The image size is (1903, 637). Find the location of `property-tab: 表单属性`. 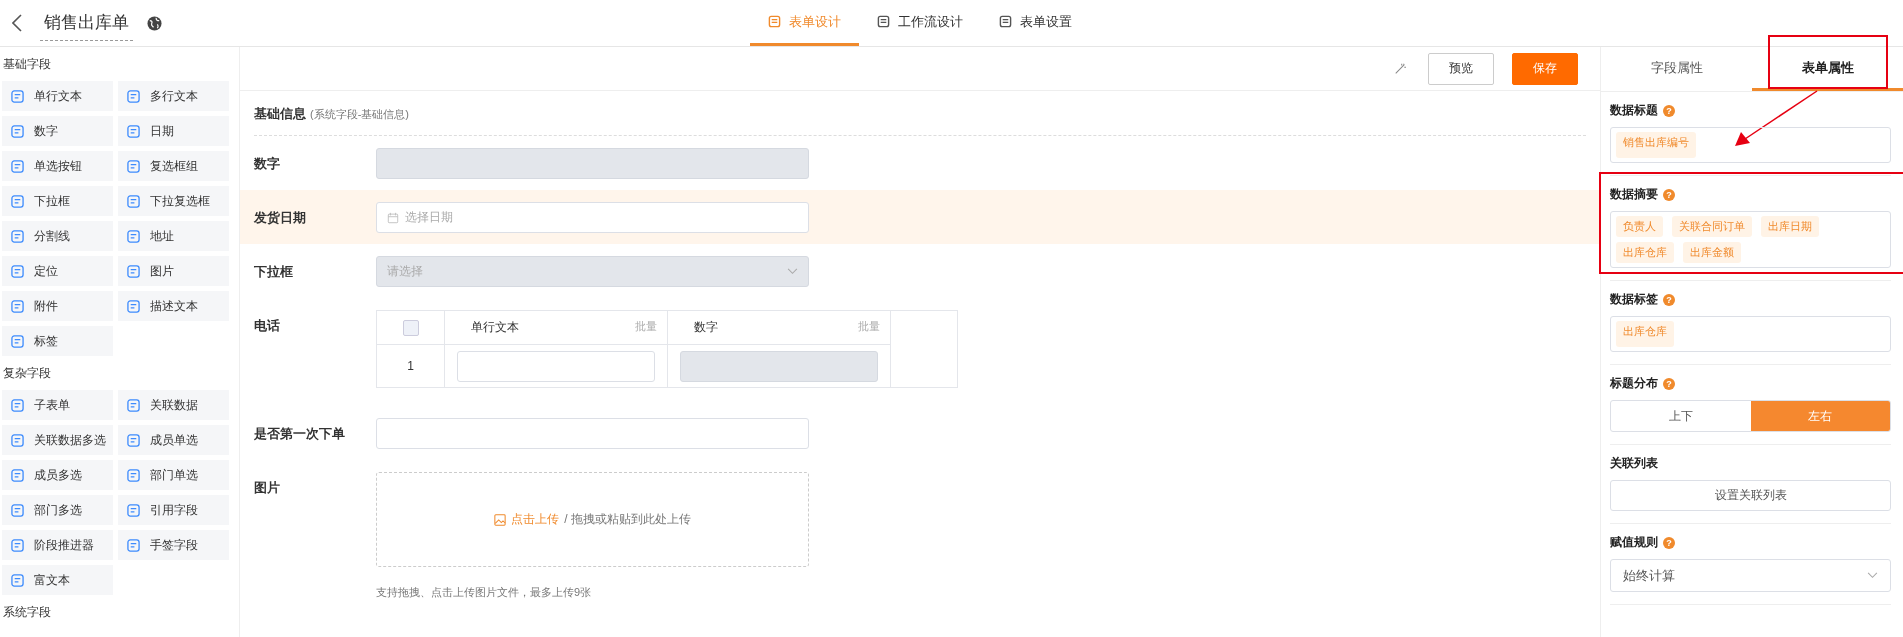

property-tab: 表单属性 is located at coordinates (1827, 69).